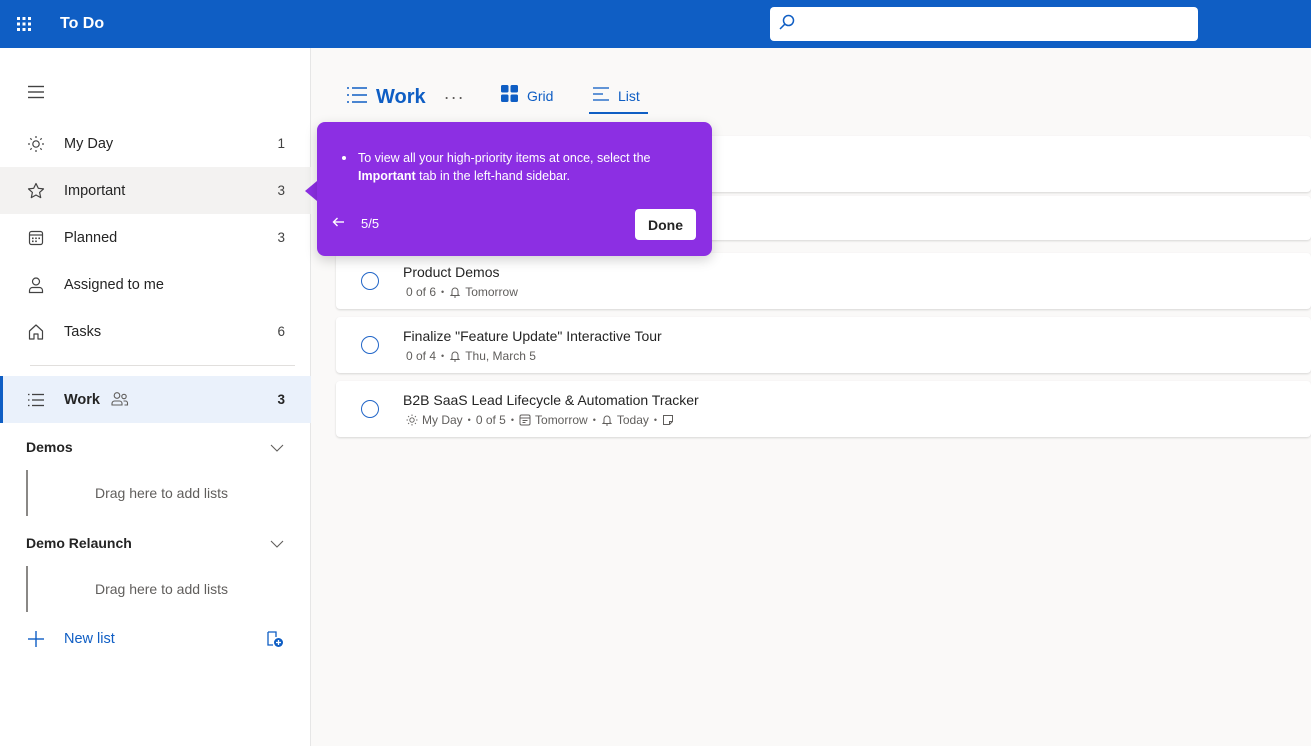  What do you see at coordinates (114, 284) in the screenshot?
I see `sidebar-item-label: Assigned to me` at bounding box center [114, 284].